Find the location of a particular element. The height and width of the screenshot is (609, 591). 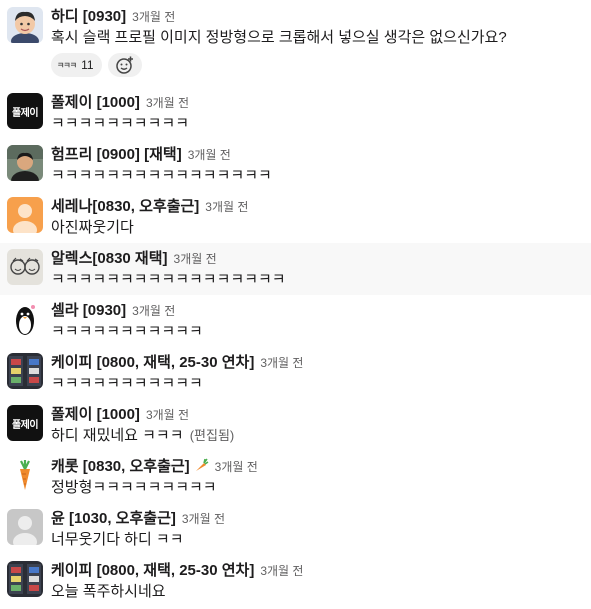

message-item: 알렉스[0830 재택] 3개월 전 ㅋㅋㅋㅋㅋㅋㅋㅋㅋㅋㅋㅋㅋㅋㅋㅋㅋ is located at coordinates (295, 269).